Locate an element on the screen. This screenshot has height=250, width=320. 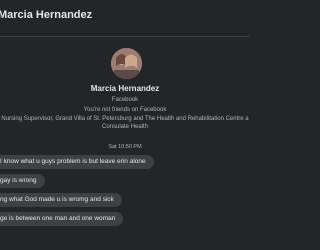
contact-name: Marcia Hernandez is located at coordinates (46, 15).